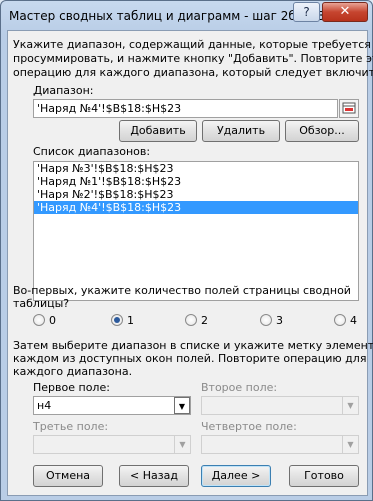  What do you see at coordinates (68, 476) in the screenshot?
I see `cancel-button: Отмена` at bounding box center [68, 476].